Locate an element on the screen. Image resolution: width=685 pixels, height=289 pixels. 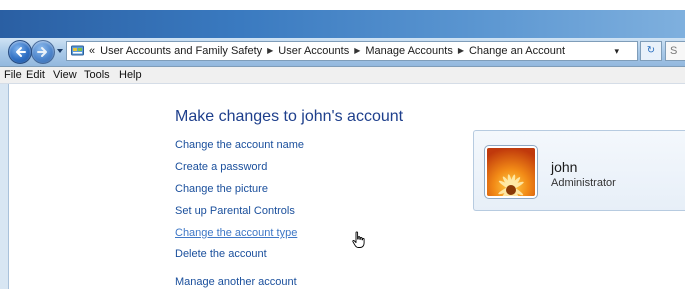
window-title-bar is located at coordinates (342, 24).